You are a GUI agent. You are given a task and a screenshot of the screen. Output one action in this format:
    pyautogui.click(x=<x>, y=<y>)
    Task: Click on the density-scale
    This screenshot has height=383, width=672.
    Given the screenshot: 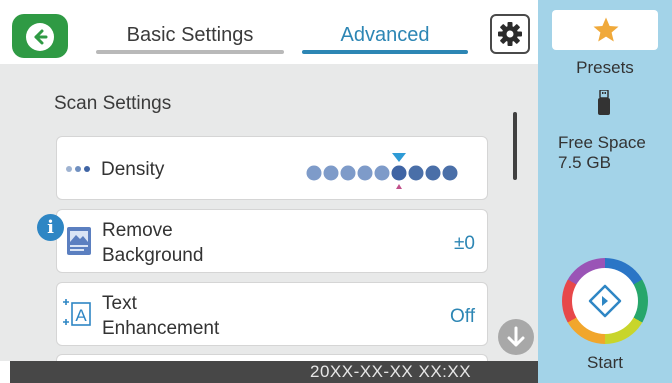 What is the action you would take?
    pyautogui.click(x=382, y=171)
    